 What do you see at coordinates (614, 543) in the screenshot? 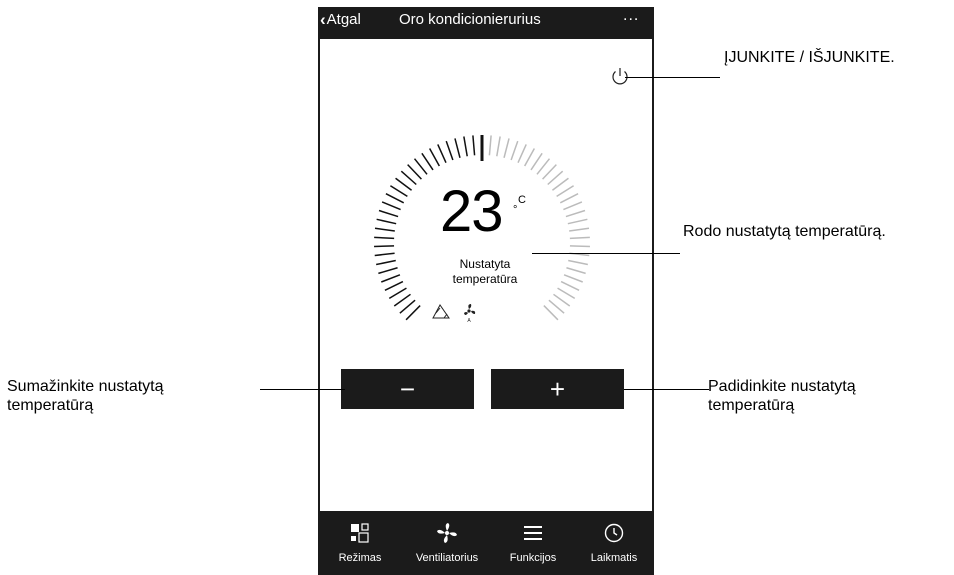
I see `nav-item-timer: Laikmatis` at bounding box center [614, 543].